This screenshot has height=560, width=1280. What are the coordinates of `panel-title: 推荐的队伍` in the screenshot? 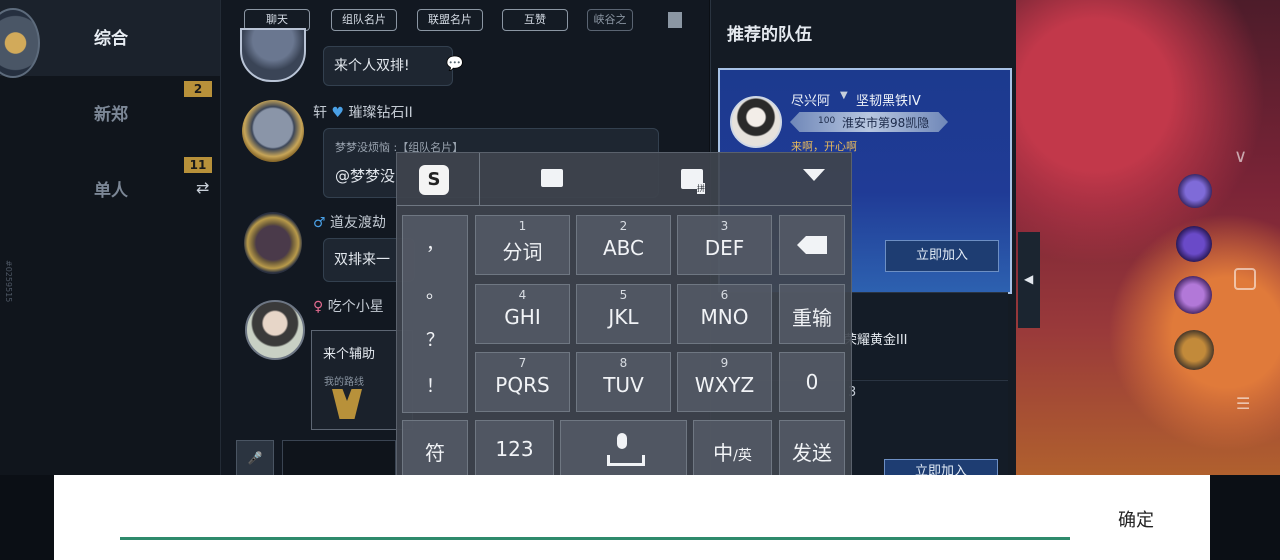 It's located at (769, 35).